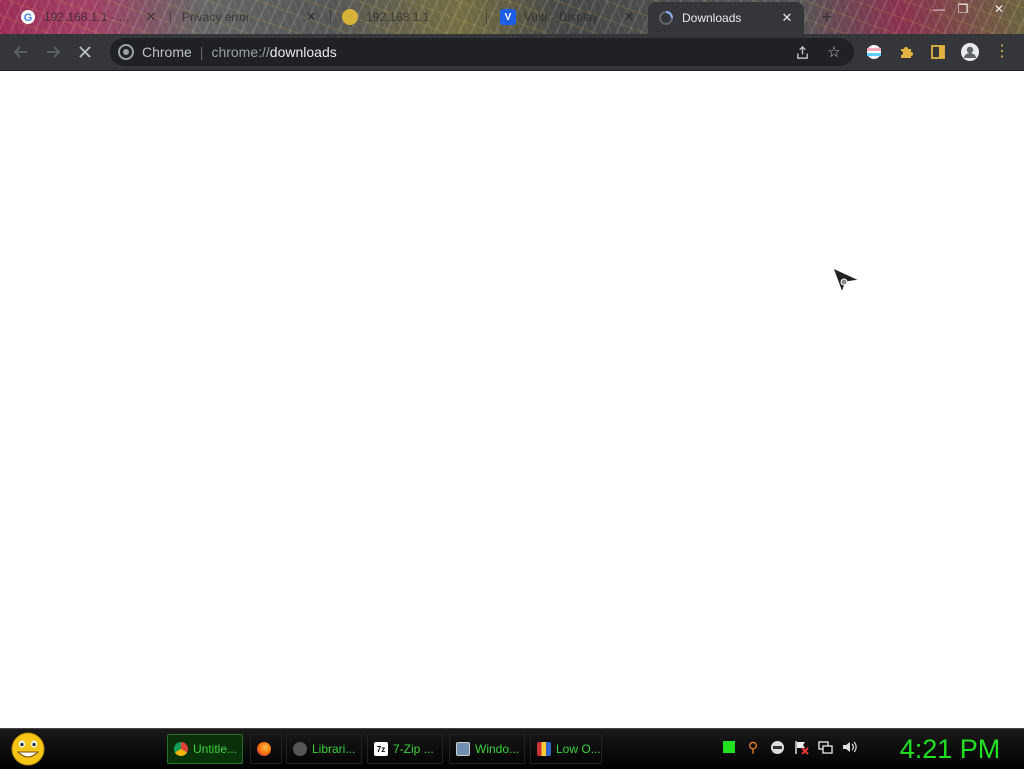  I want to click on url-scheme: chrome://, so click(240, 52).